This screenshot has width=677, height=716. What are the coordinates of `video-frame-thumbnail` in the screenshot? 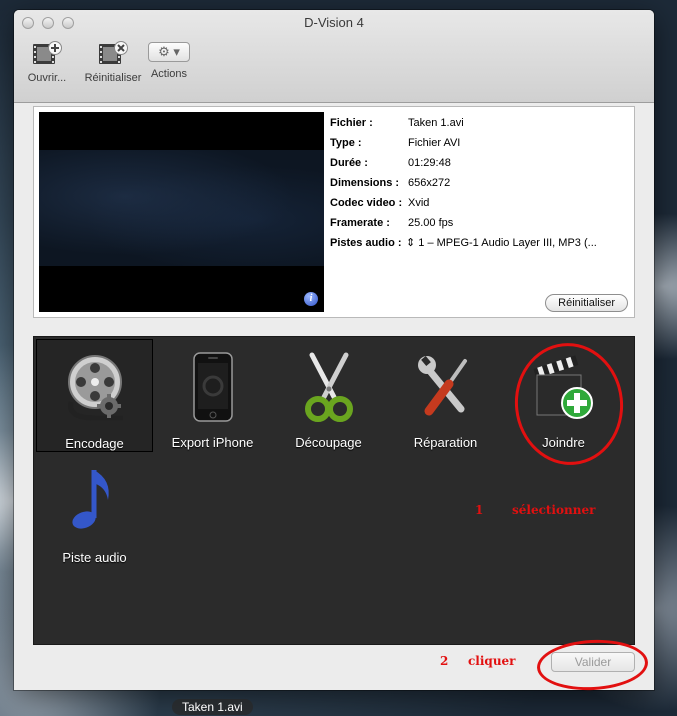 It's located at (181, 208).